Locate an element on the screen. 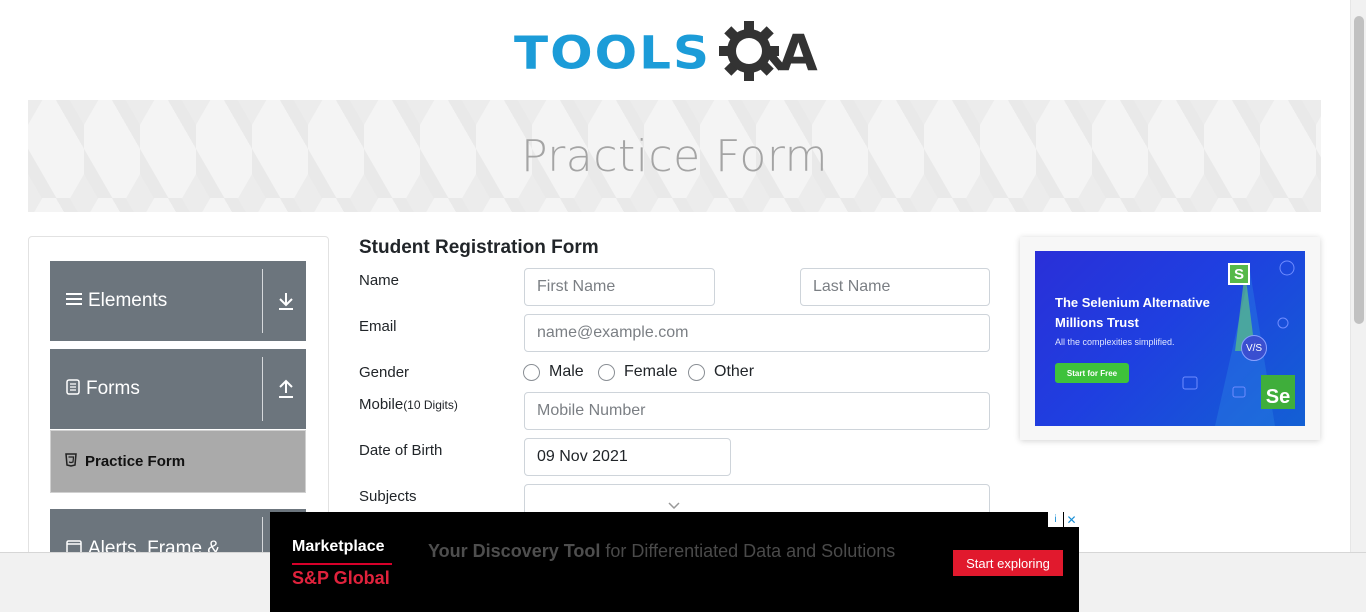  email-label: Email is located at coordinates (378, 326).